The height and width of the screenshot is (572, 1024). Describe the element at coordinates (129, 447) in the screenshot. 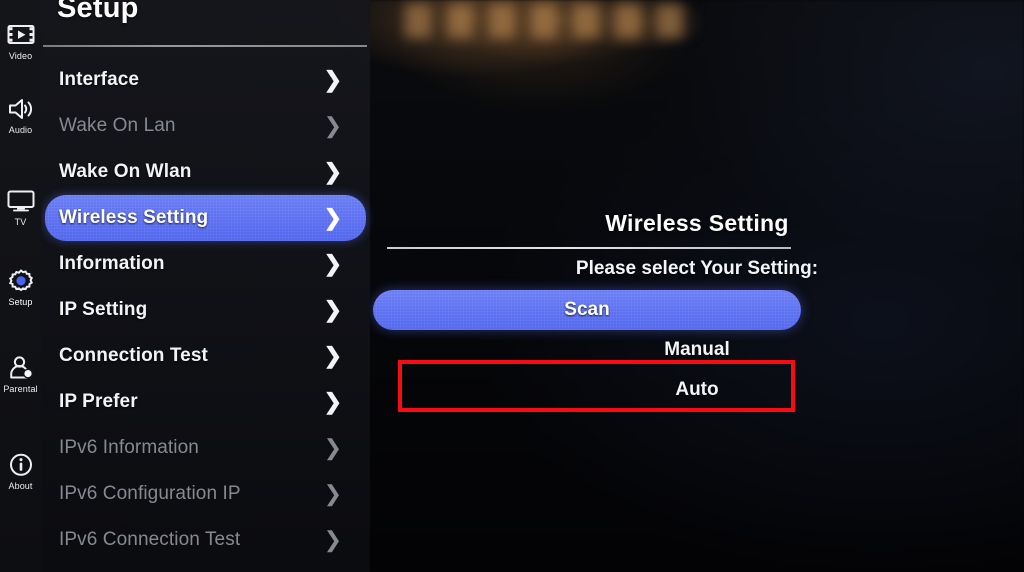

I see `menu-item-label: IPv6 Information` at that location.